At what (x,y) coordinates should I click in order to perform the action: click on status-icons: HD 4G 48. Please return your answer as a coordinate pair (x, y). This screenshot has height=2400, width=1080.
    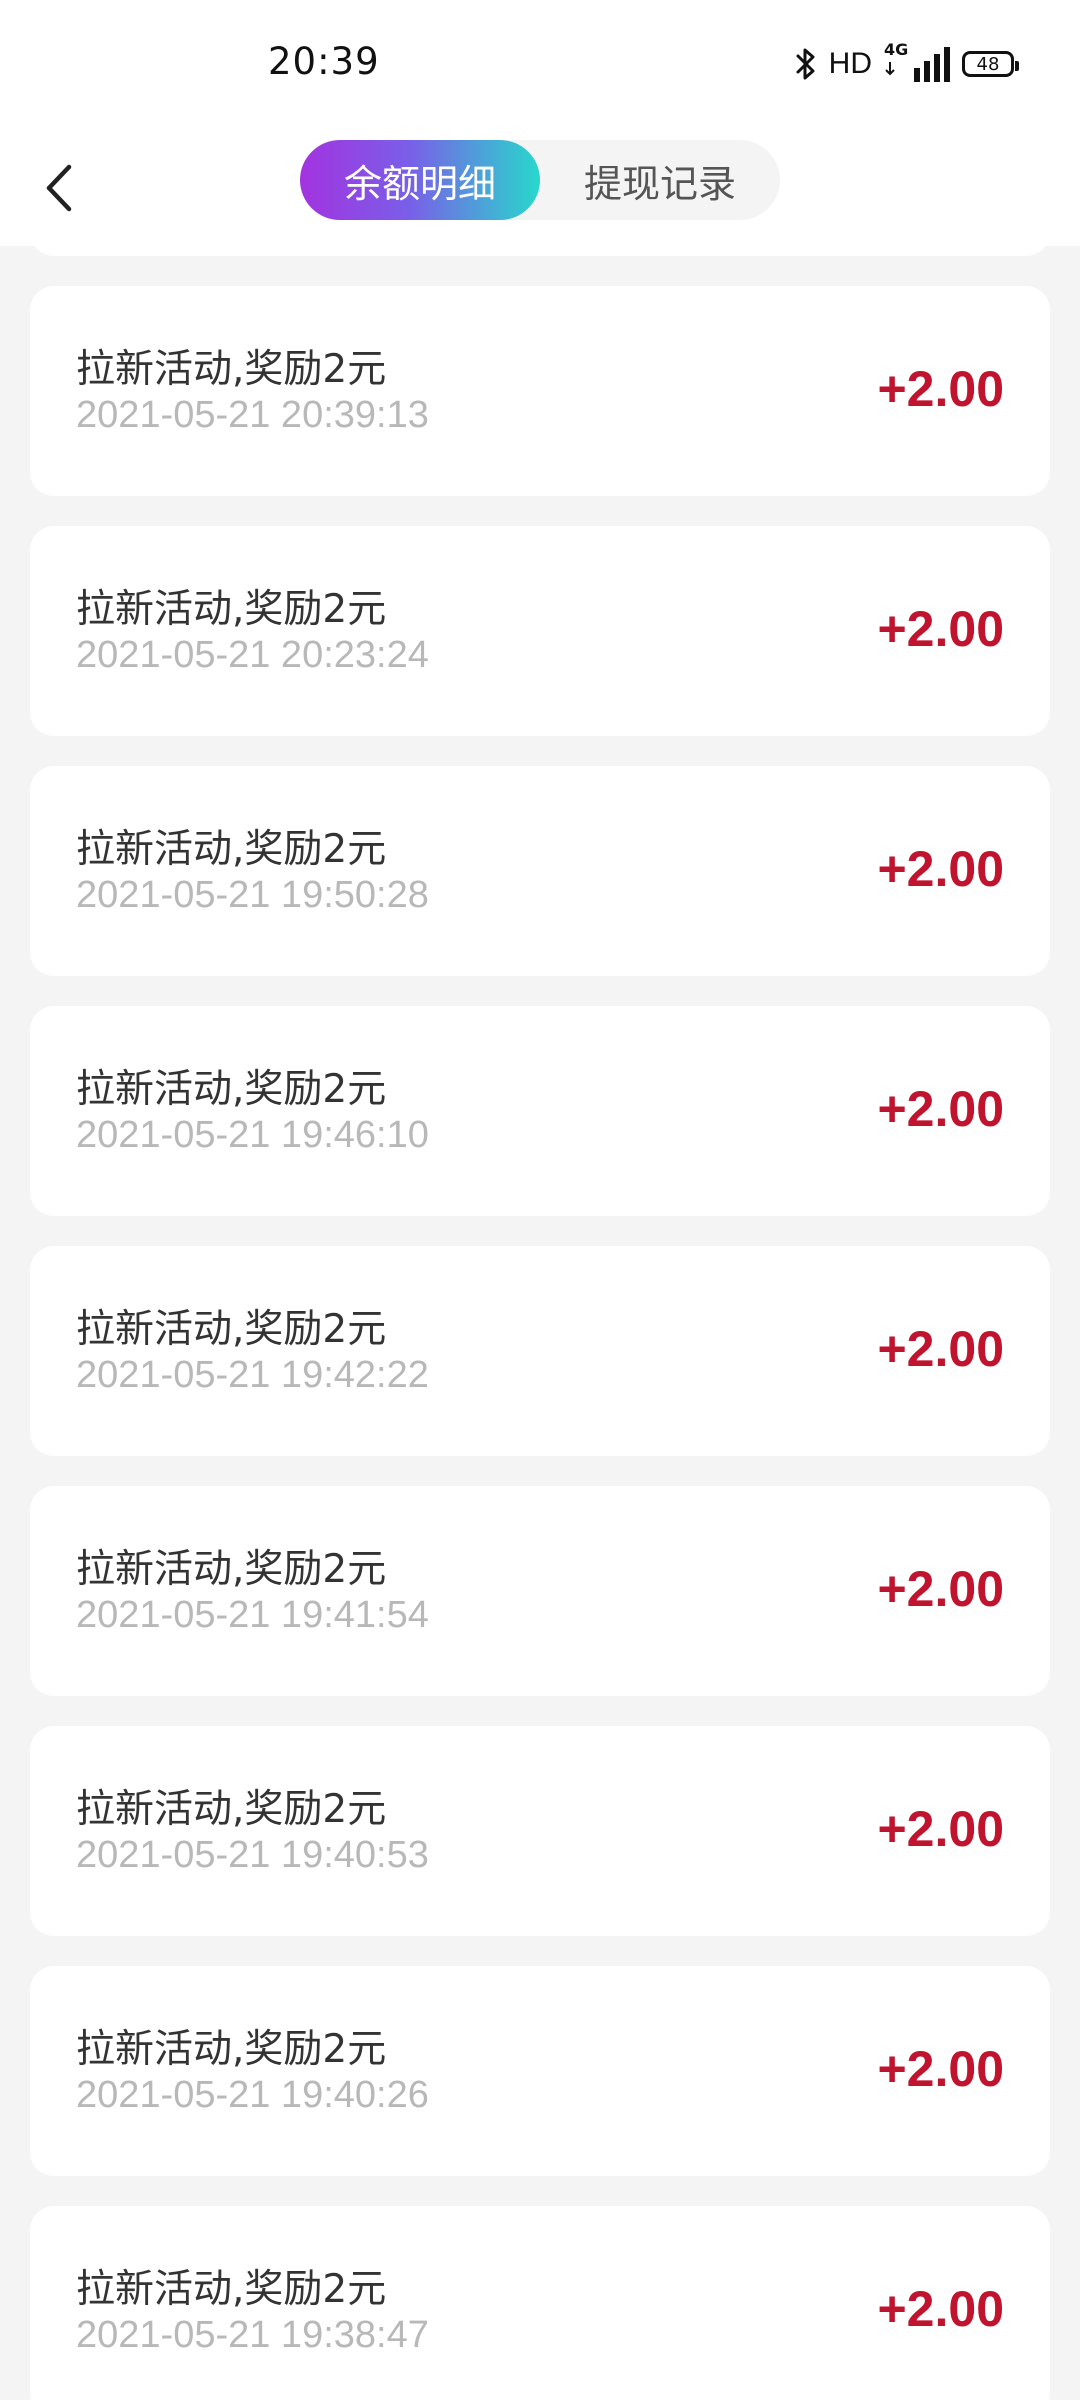
    Looking at the image, I should click on (907, 63).